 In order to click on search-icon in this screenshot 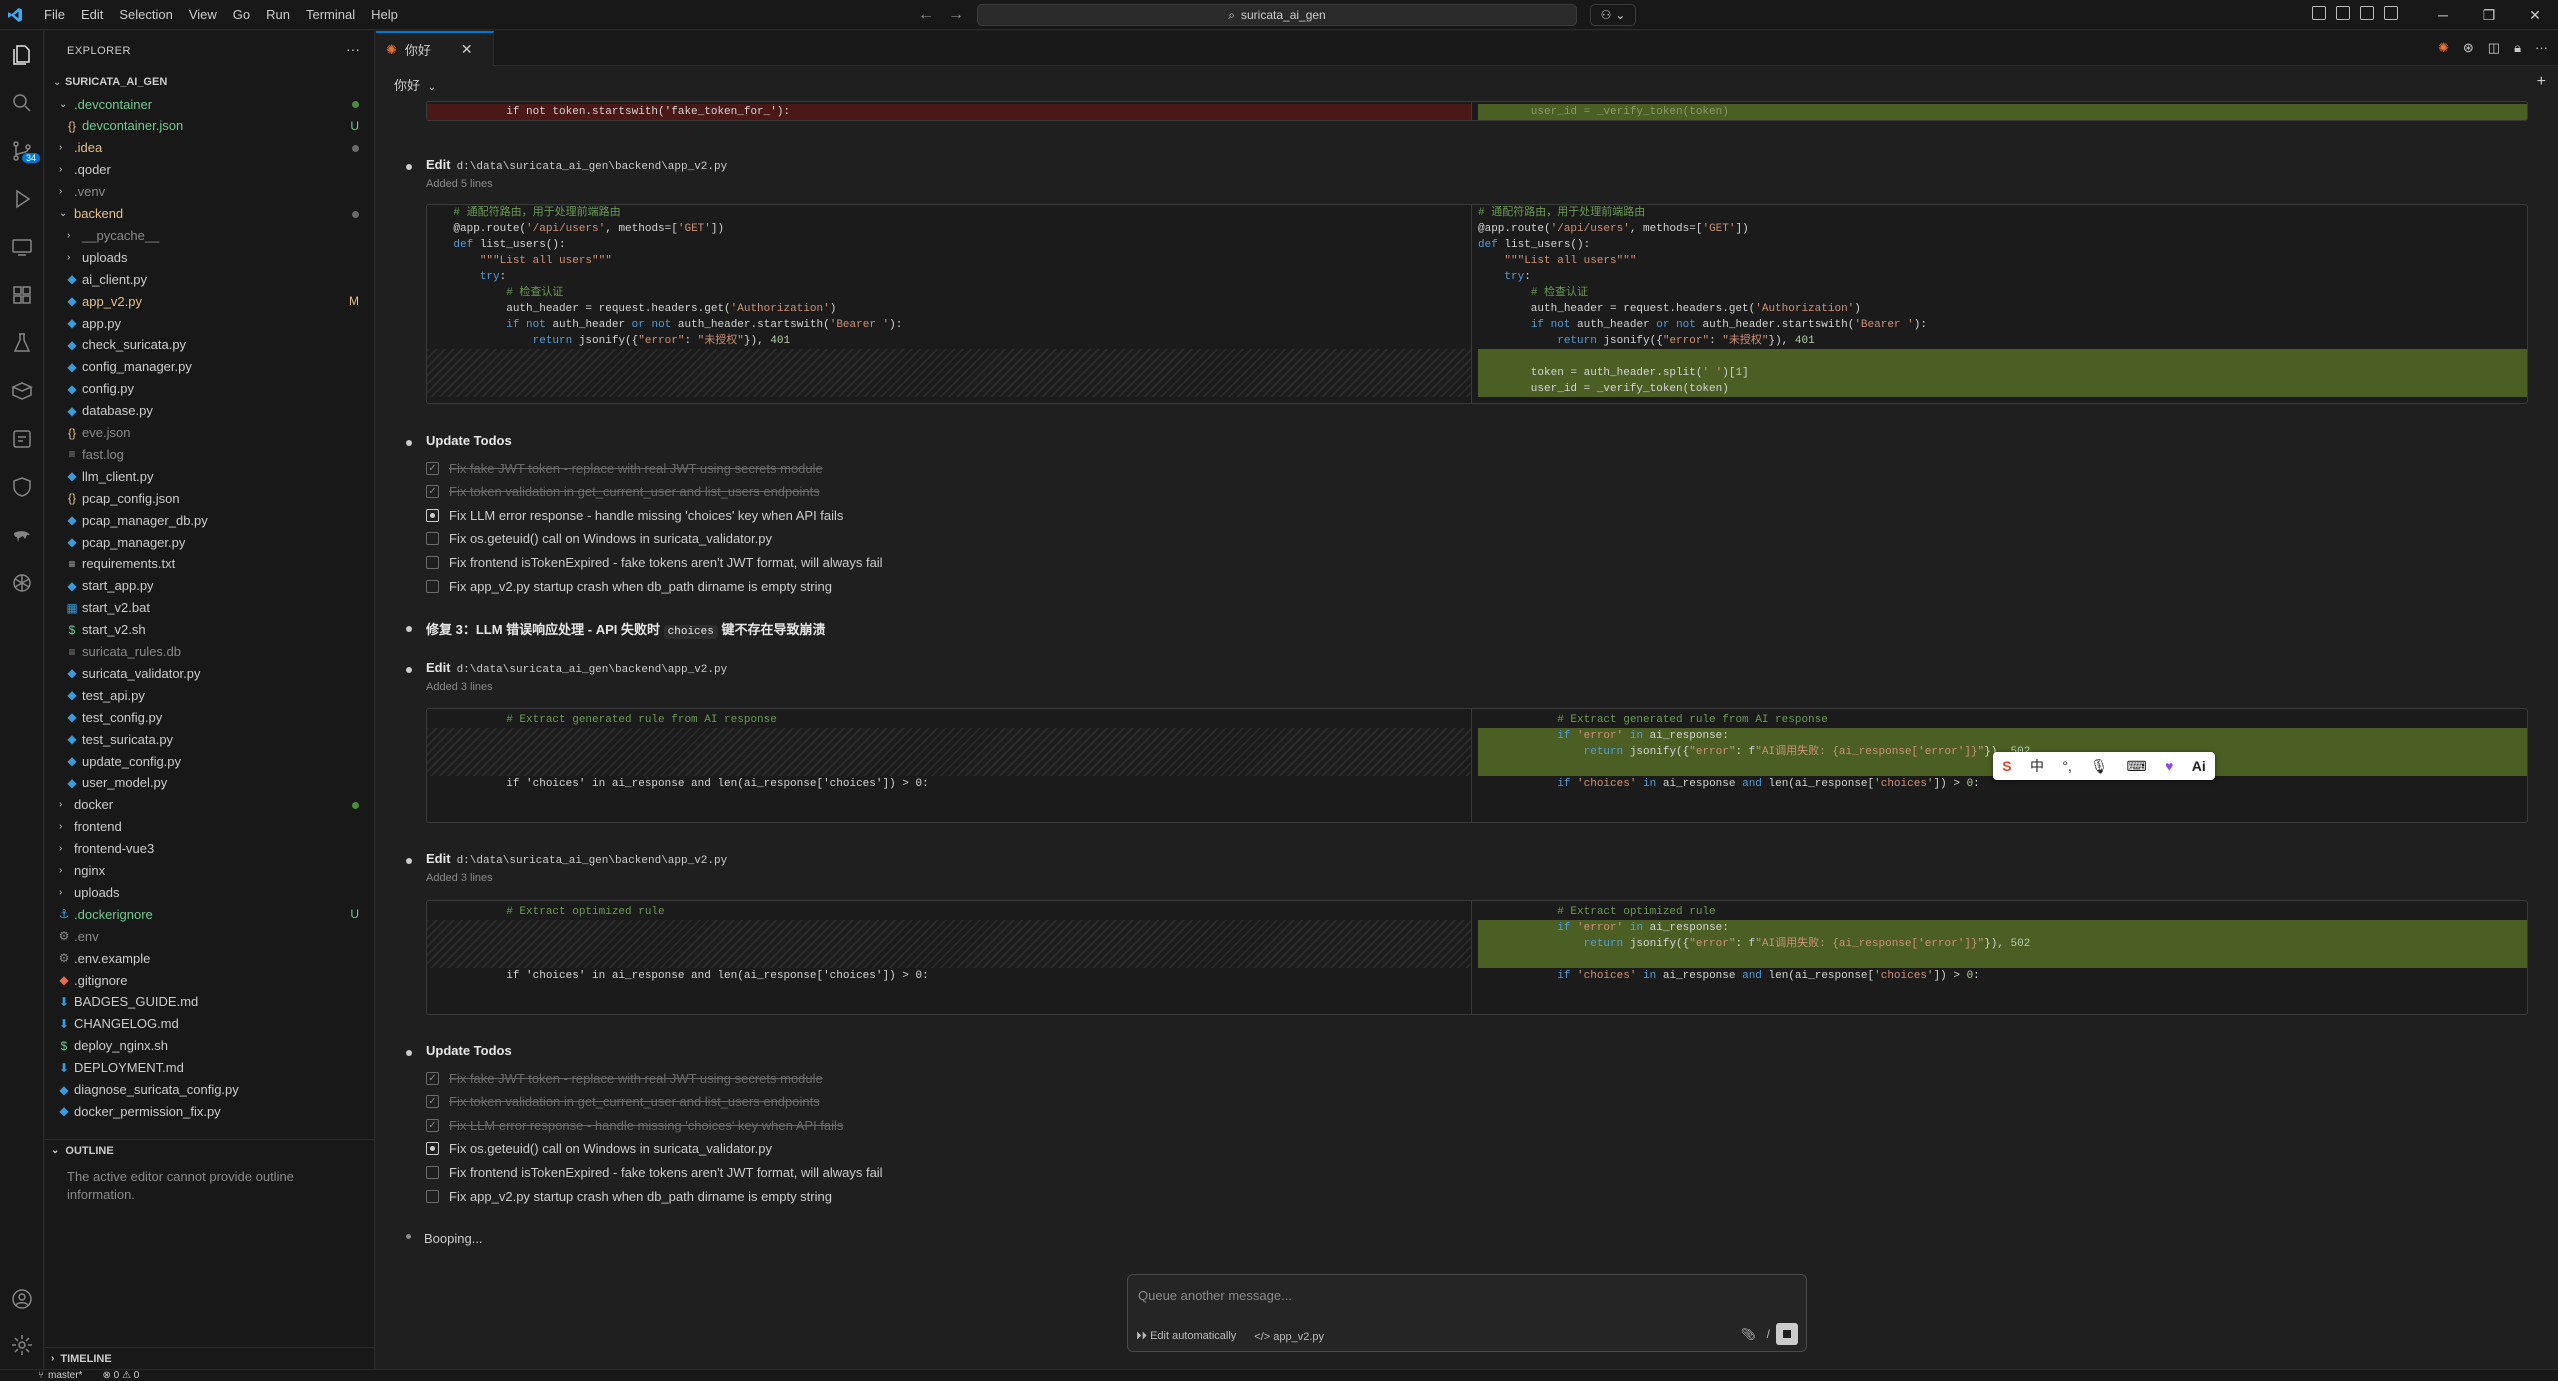, I will do `click(22, 103)`.